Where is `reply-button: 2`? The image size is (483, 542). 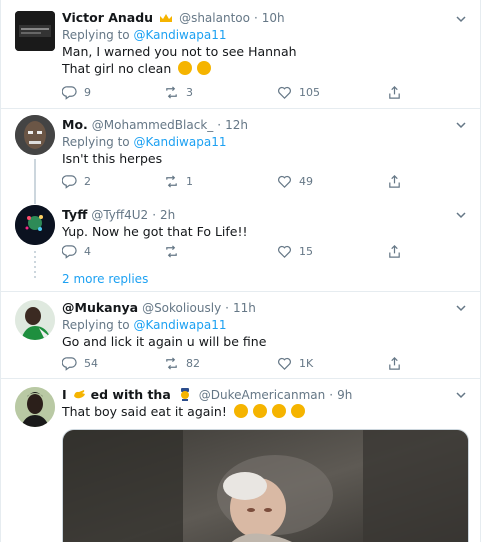 reply-button: 2 is located at coordinates (76, 181).